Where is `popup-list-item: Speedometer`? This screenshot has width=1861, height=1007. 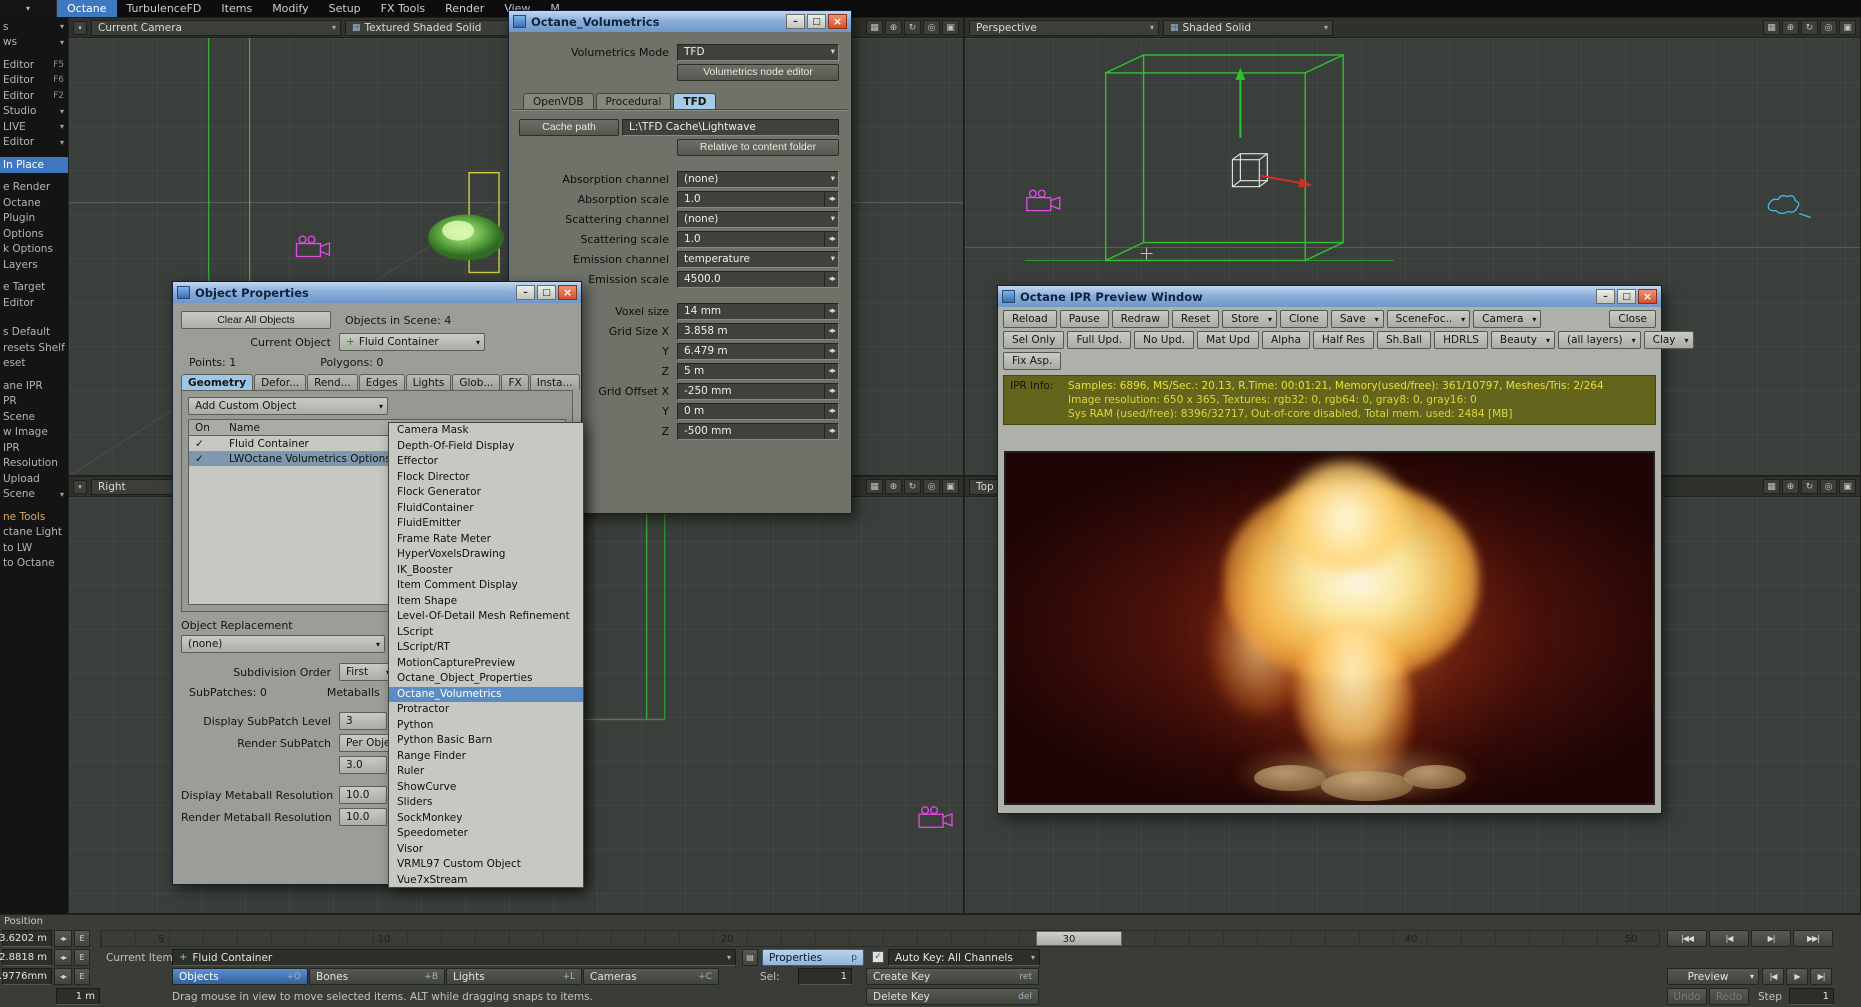 popup-list-item: Speedometer is located at coordinates (486, 834).